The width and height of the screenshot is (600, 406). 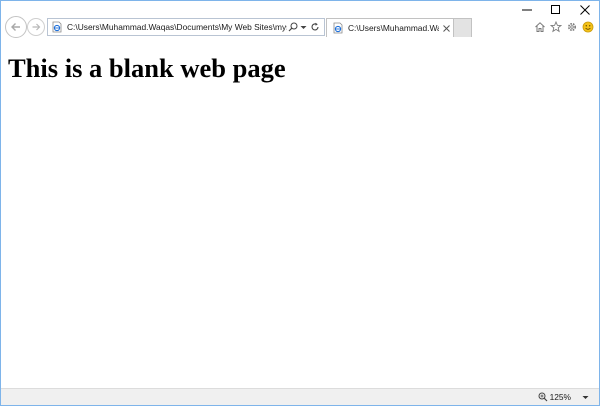 I want to click on status-bar: 125%, so click(x=300, y=396).